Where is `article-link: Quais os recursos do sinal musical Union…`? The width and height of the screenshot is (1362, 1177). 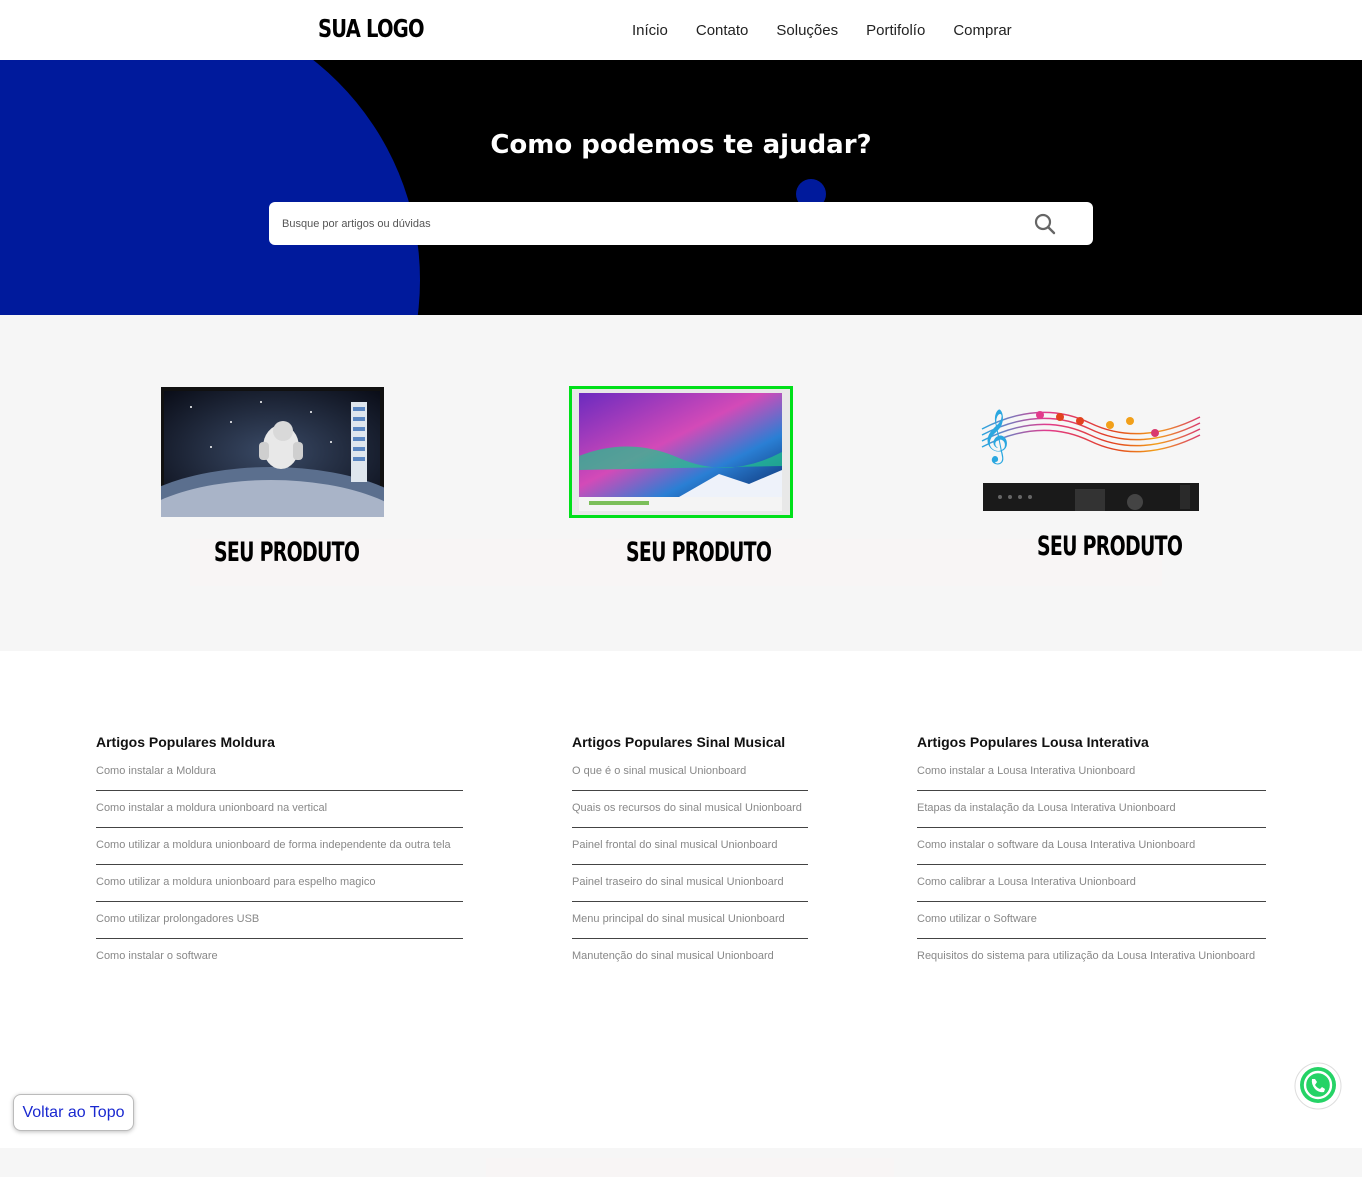
article-link: Quais os recursos do sinal musical Union… is located at coordinates (687, 808).